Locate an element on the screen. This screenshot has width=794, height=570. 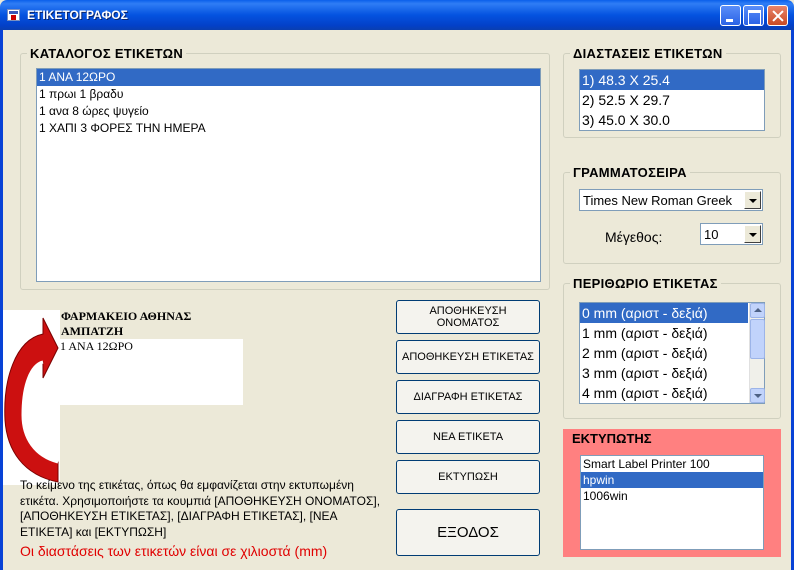
dimension-item: 1) 48.3 X 25.4 is located at coordinates (672, 80).